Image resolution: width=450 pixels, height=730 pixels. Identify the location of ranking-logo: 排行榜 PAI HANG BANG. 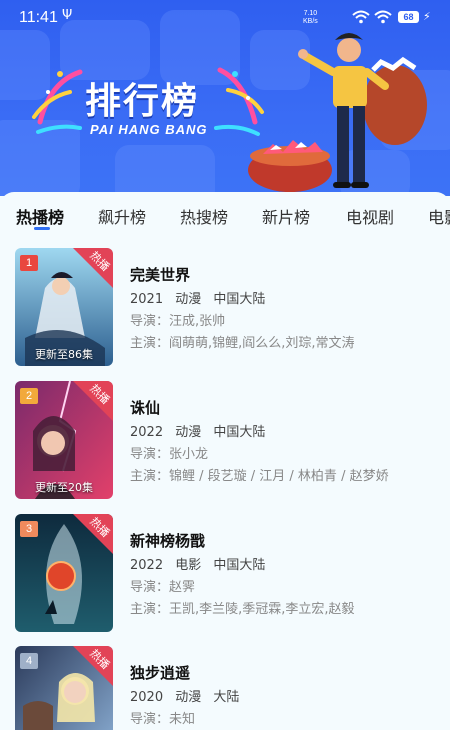
(147, 102).